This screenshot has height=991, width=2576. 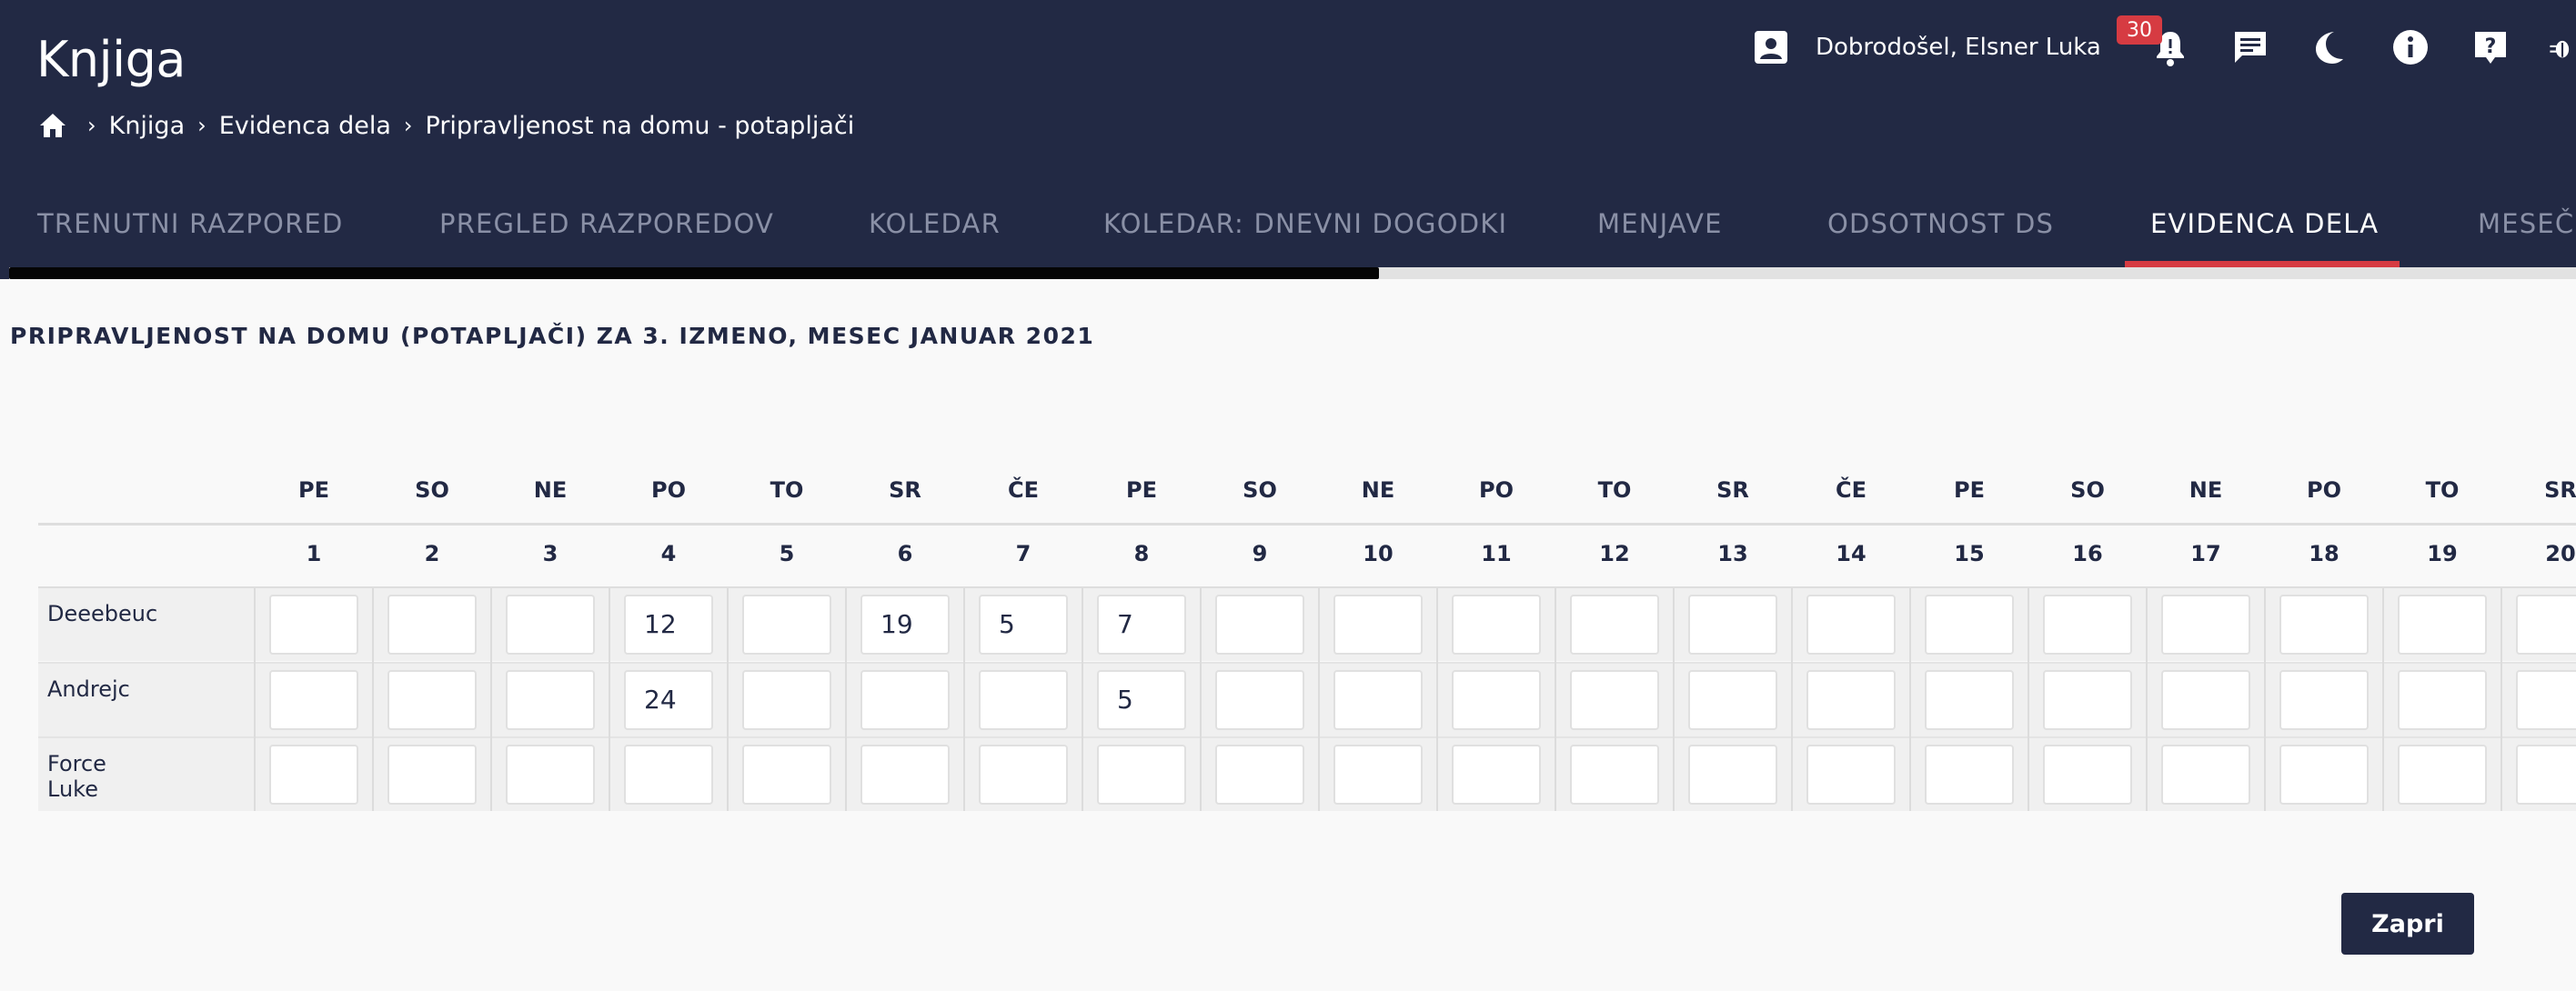 I want to click on tab-evidenca-dela: EVIDENCA DELA, so click(x=2264, y=234).